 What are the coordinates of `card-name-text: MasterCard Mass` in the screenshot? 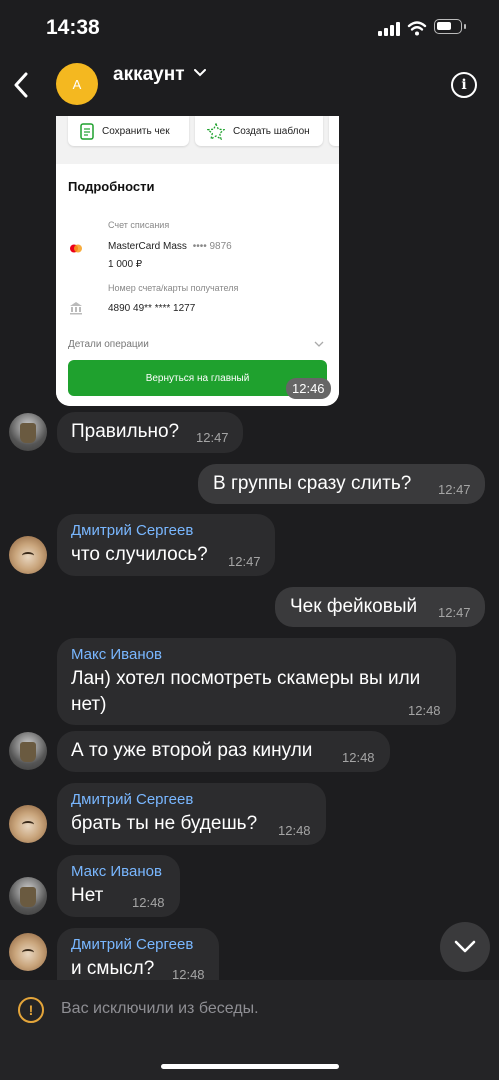 It's located at (147, 246).